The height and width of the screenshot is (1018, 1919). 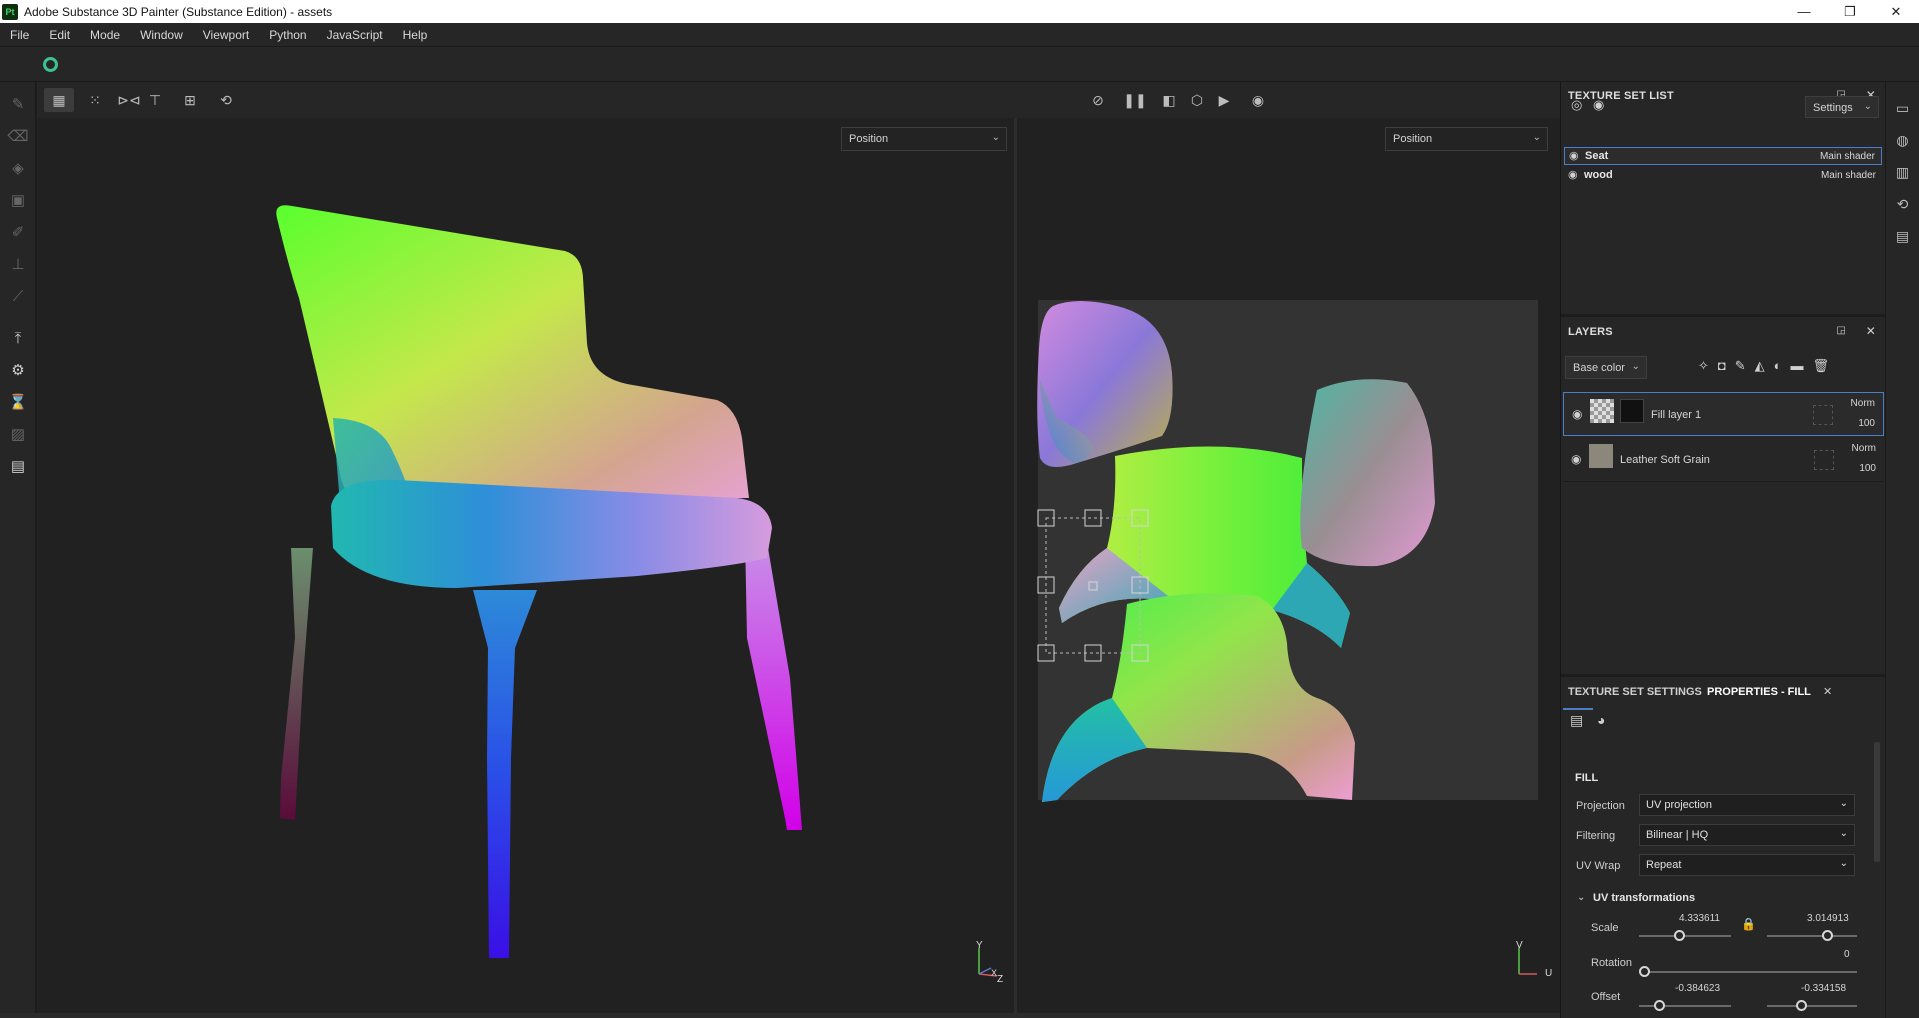 I want to click on layer-row-leather: ◉ Leather Soft Grain Norm 100, so click(x=1723, y=460).